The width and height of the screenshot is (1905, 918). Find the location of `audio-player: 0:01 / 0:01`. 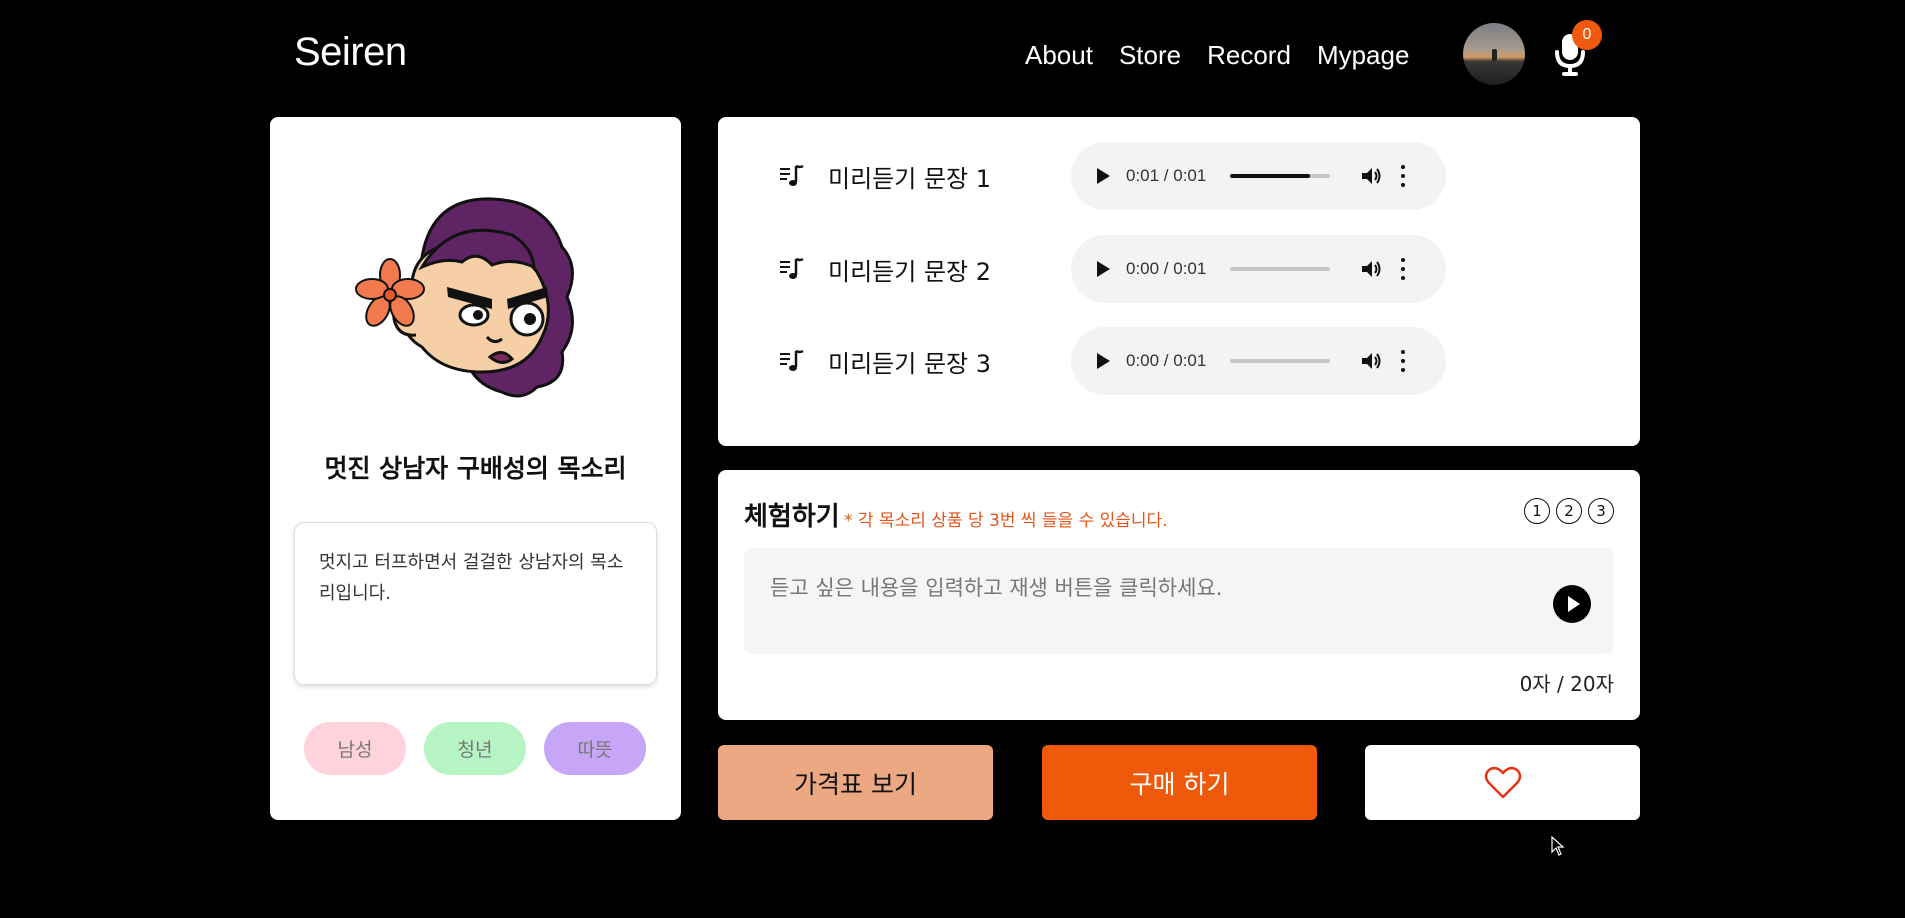

audio-player: 0:01 / 0:01 is located at coordinates (1258, 176).